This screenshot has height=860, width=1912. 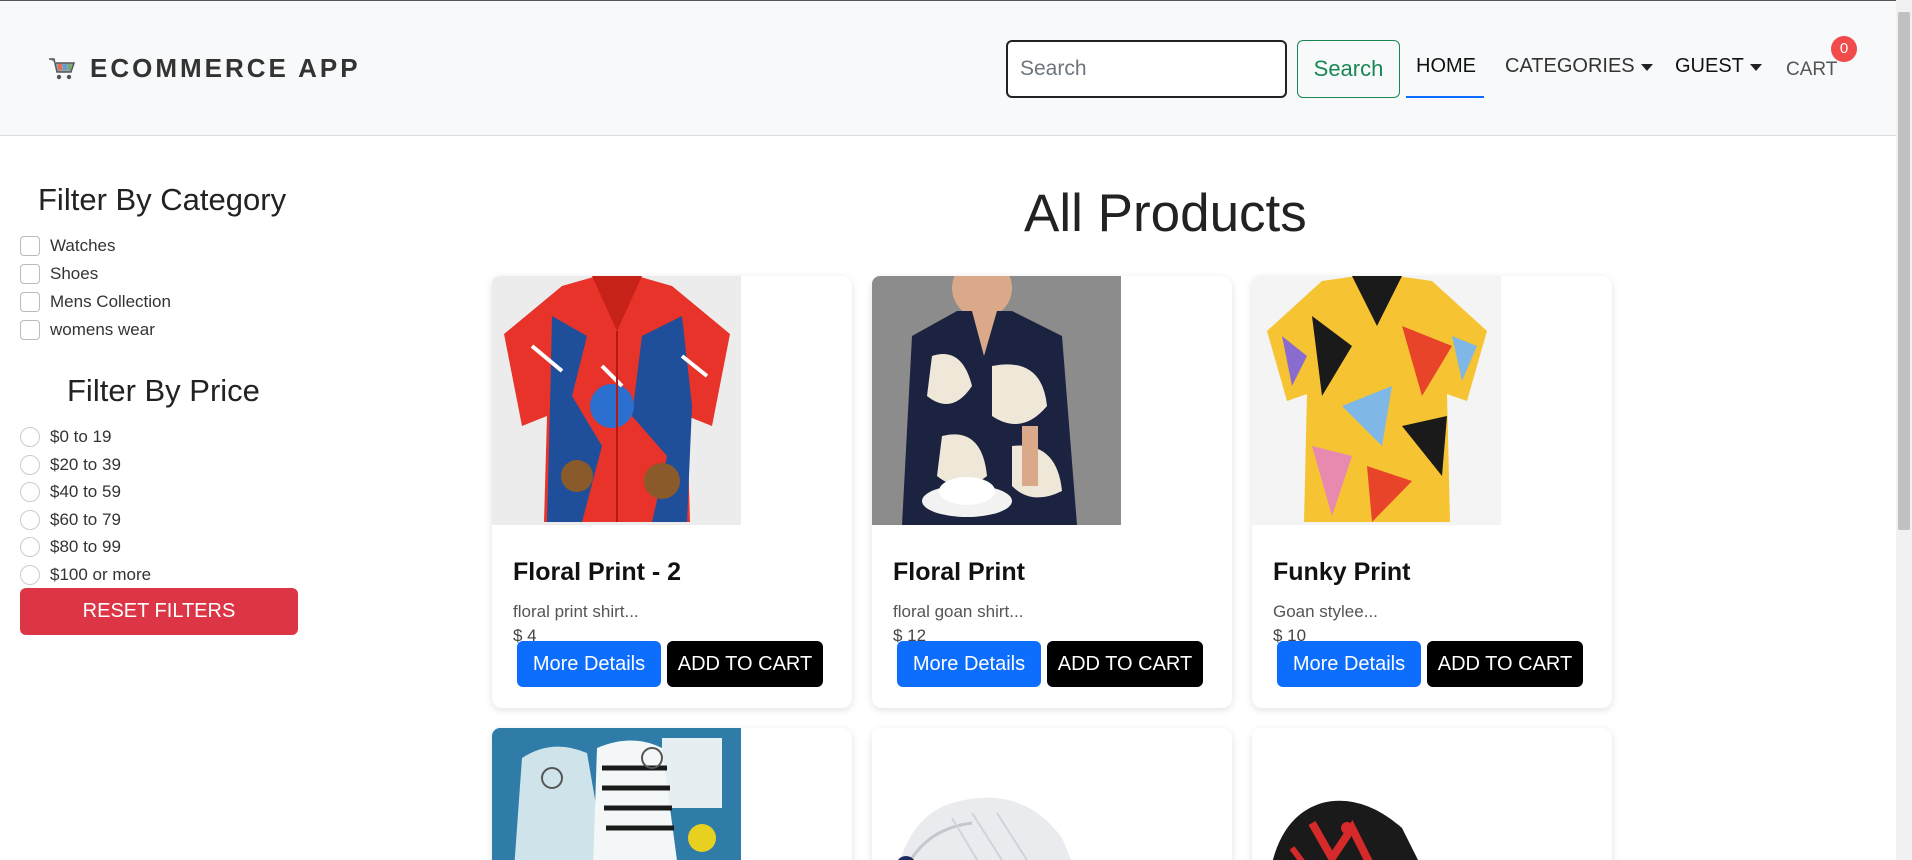 I want to click on reset-filters-button: RESET FILTERS, so click(x=159, y=611).